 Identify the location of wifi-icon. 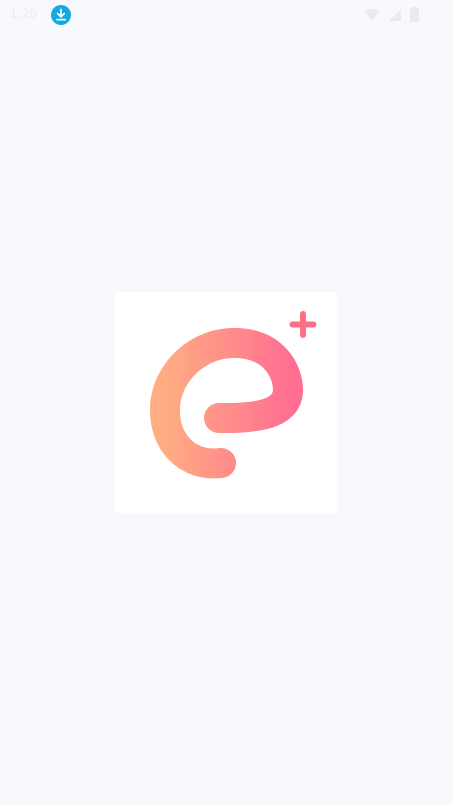
(372, 14).